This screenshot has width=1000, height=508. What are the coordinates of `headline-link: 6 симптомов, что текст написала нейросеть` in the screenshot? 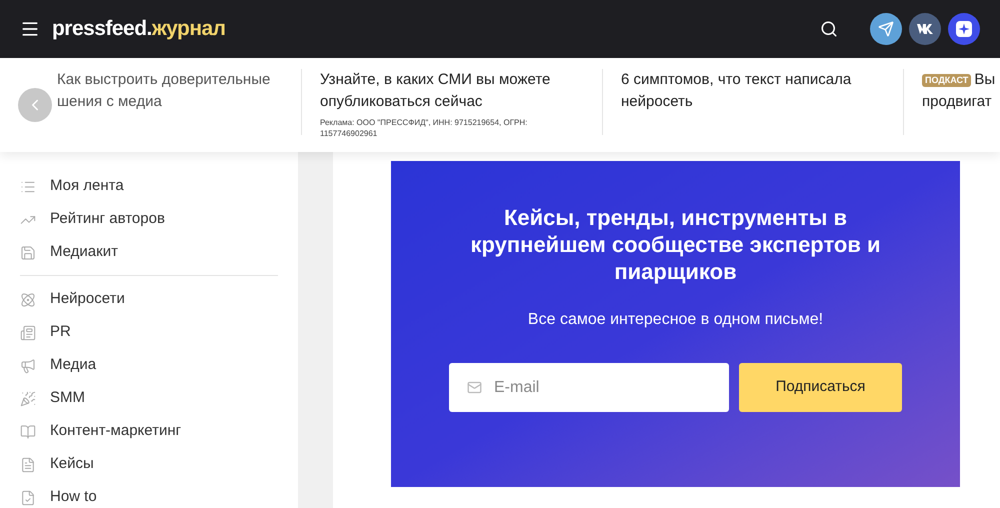 It's located at (753, 91).